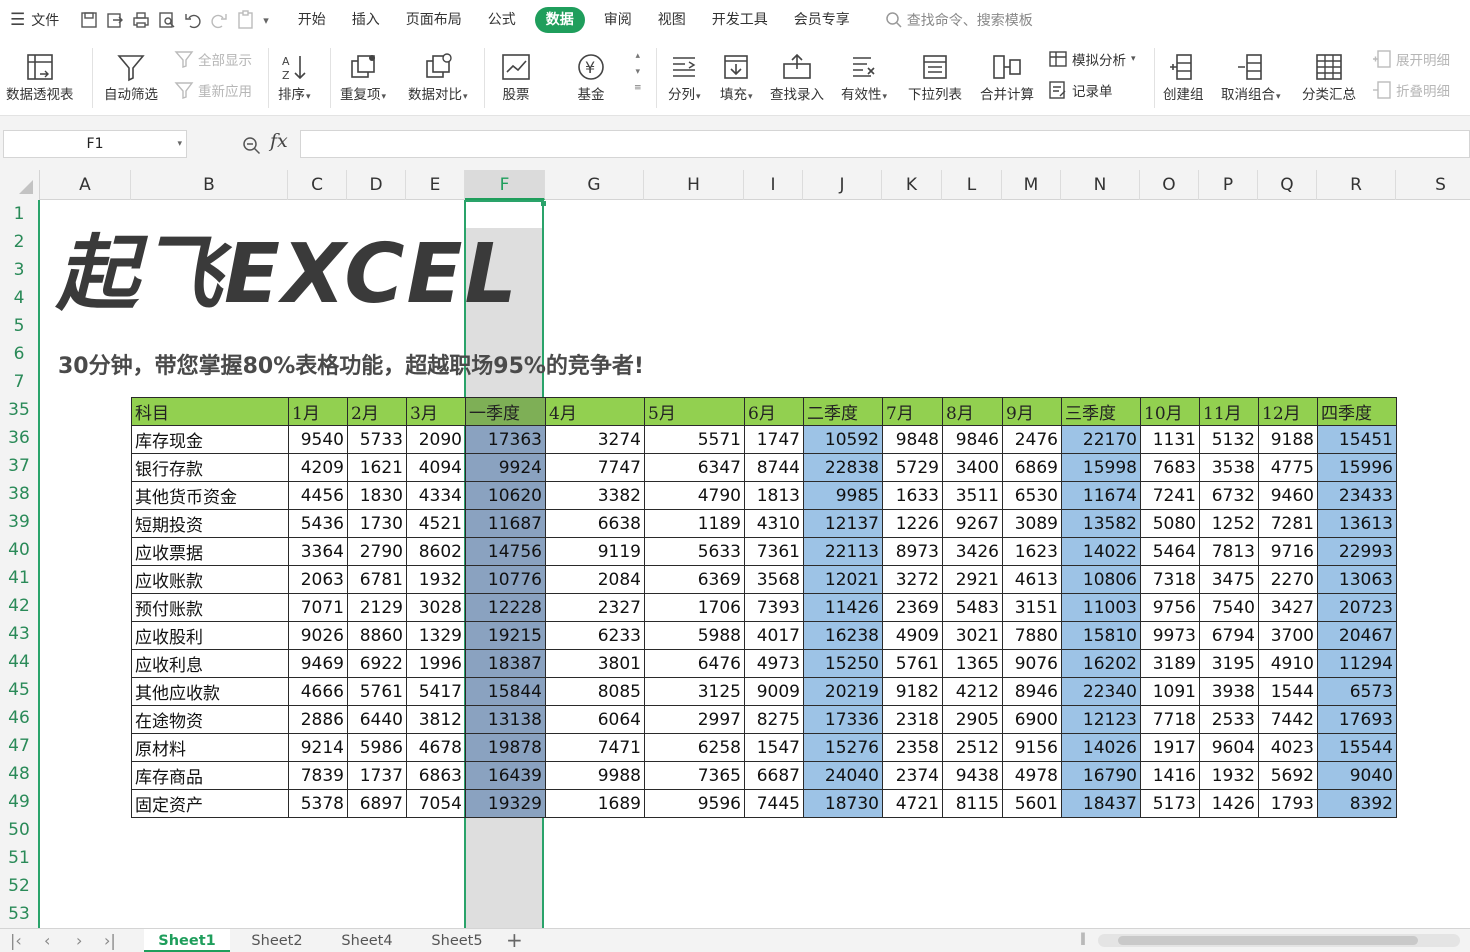 The height and width of the screenshot is (952, 1470). Describe the element at coordinates (1288, 803) in the screenshot. I see `table-cell: 1793` at that location.